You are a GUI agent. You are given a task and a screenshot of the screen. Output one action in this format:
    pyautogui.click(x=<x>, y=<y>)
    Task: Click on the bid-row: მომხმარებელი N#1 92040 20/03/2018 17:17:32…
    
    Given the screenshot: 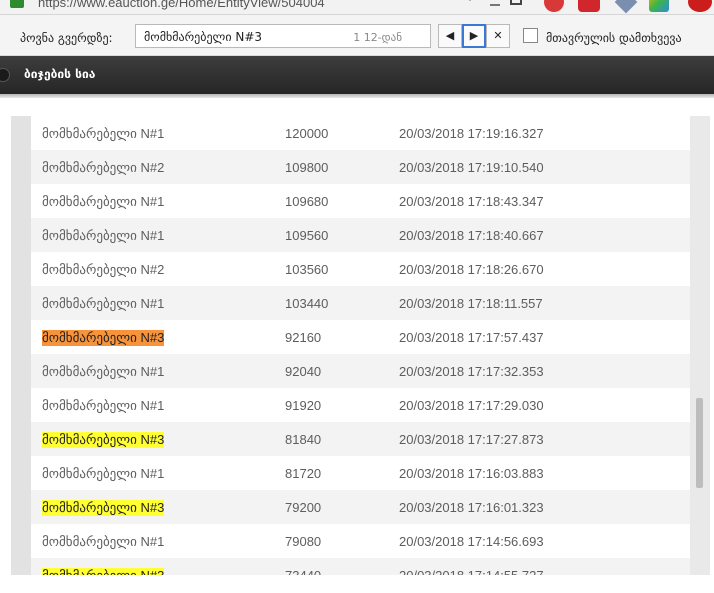 What is the action you would take?
    pyautogui.click(x=360, y=371)
    